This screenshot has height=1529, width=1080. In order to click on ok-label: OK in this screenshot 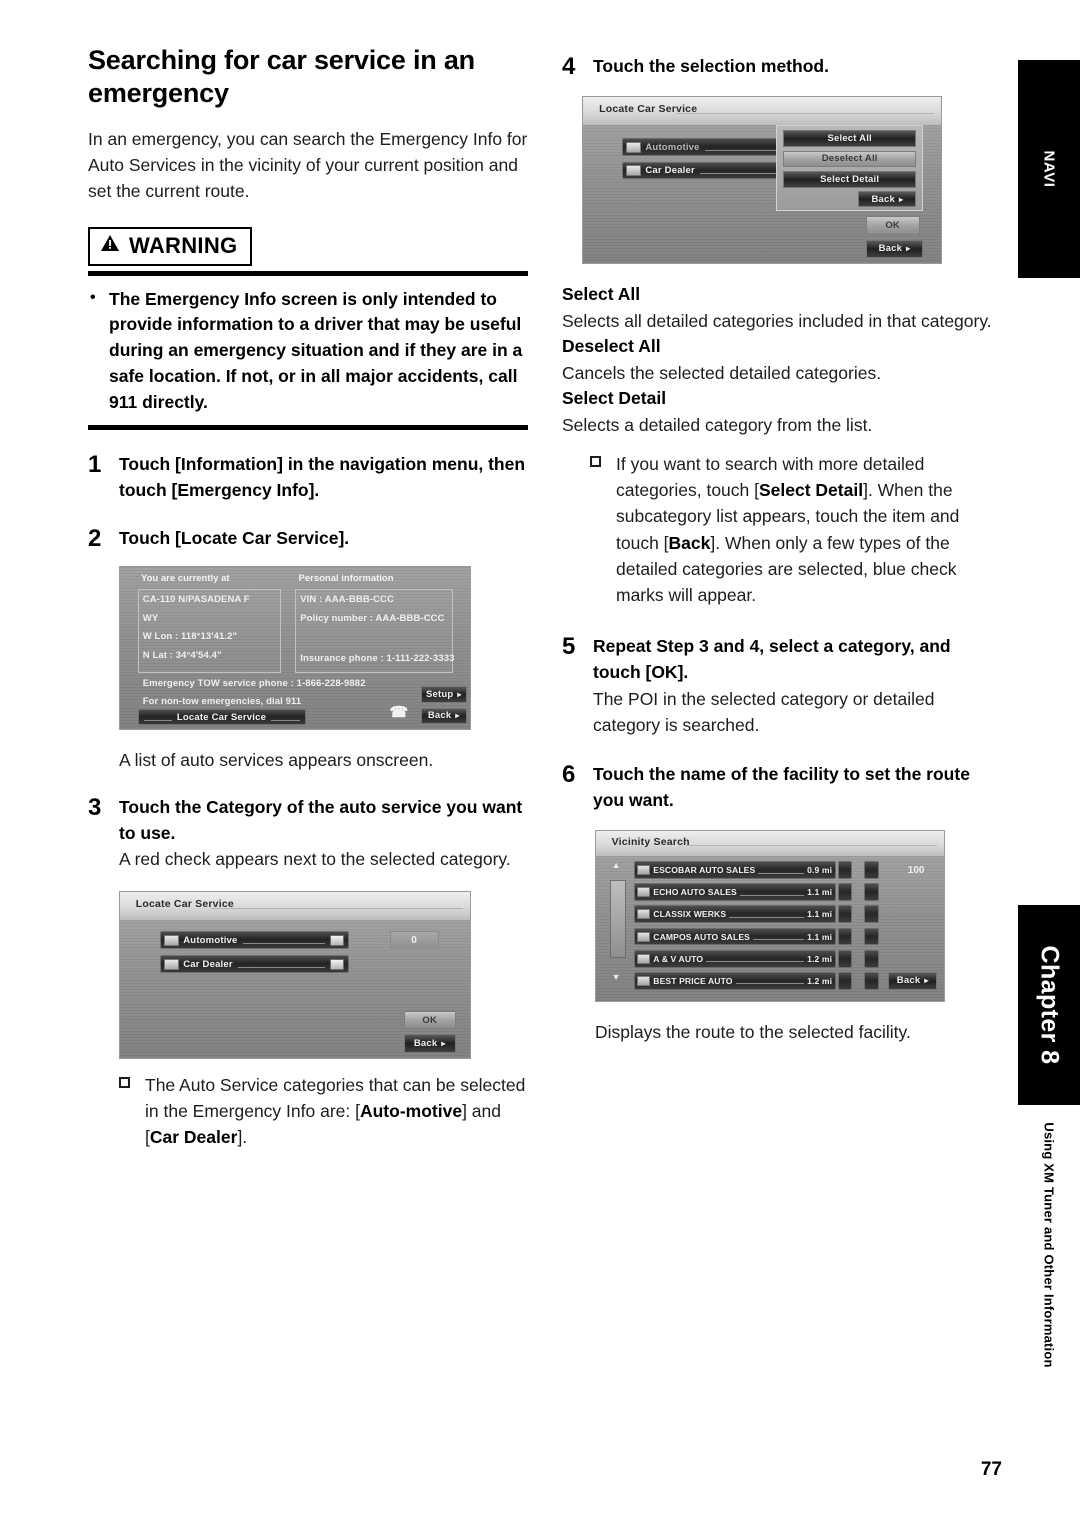, I will do `click(430, 1020)`.